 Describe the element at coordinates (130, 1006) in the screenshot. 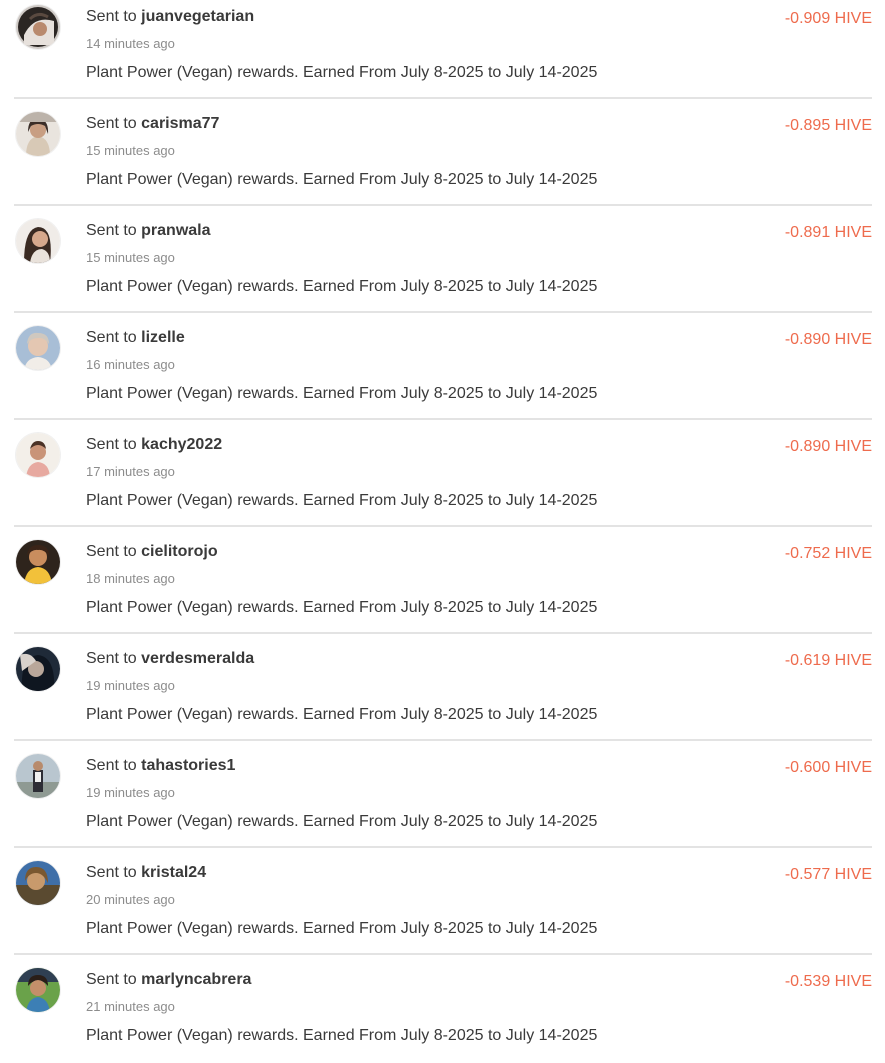

I see `timestamp: 21 minutes ago` at that location.